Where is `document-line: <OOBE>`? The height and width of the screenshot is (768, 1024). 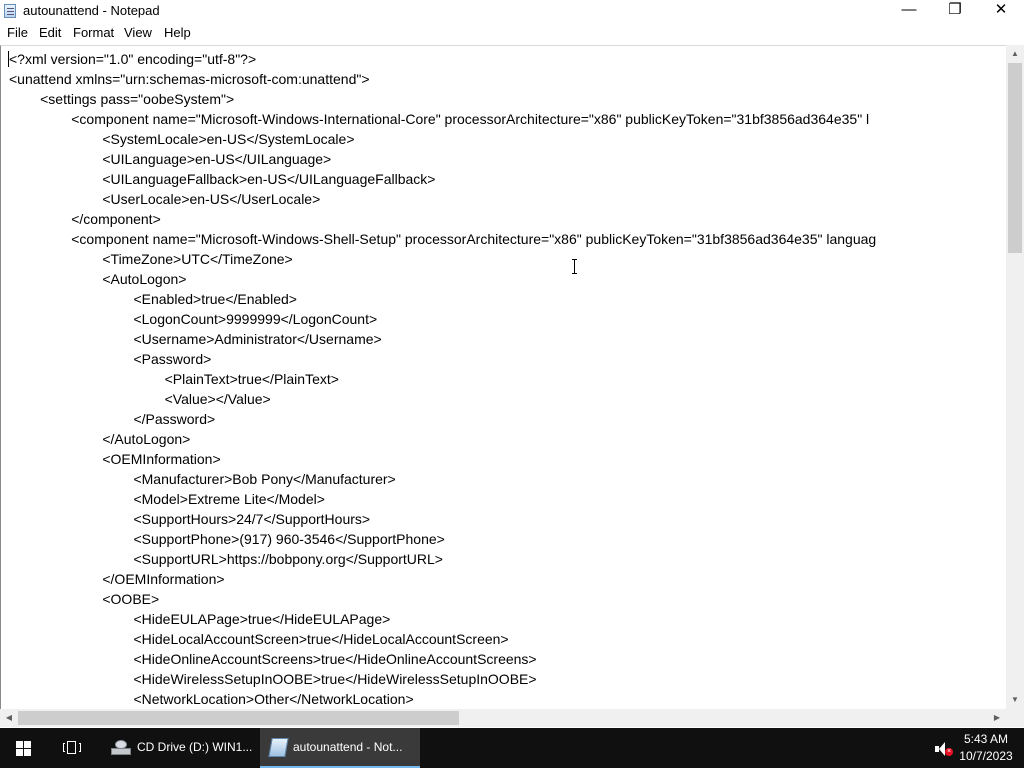 document-line: <OOBE> is located at coordinates (442, 599).